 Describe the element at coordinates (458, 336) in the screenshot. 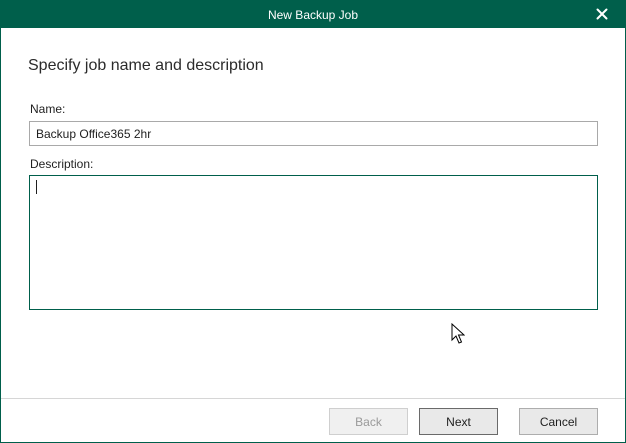

I see `mouse-pointer-icon` at that location.